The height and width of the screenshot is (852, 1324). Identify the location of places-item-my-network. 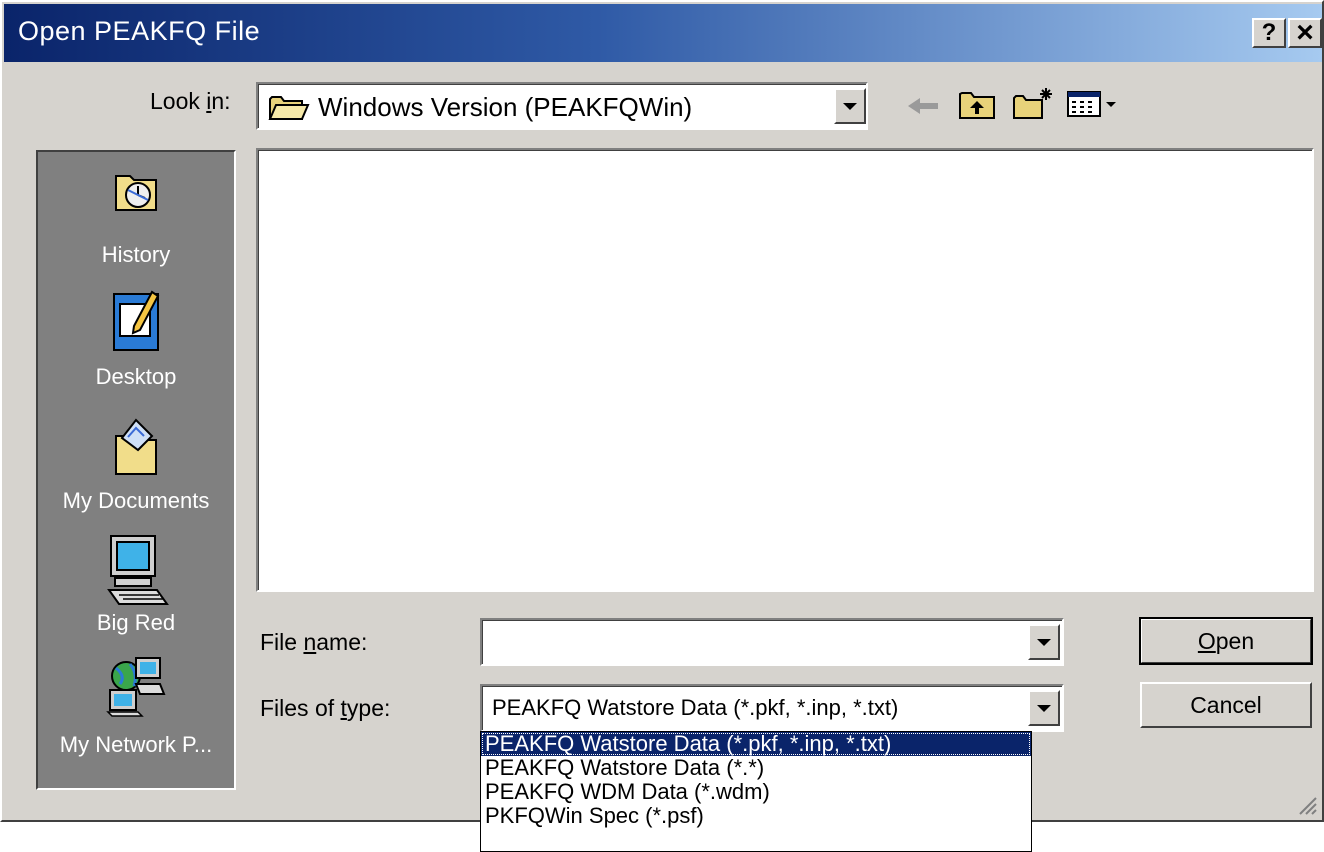
(136, 688).